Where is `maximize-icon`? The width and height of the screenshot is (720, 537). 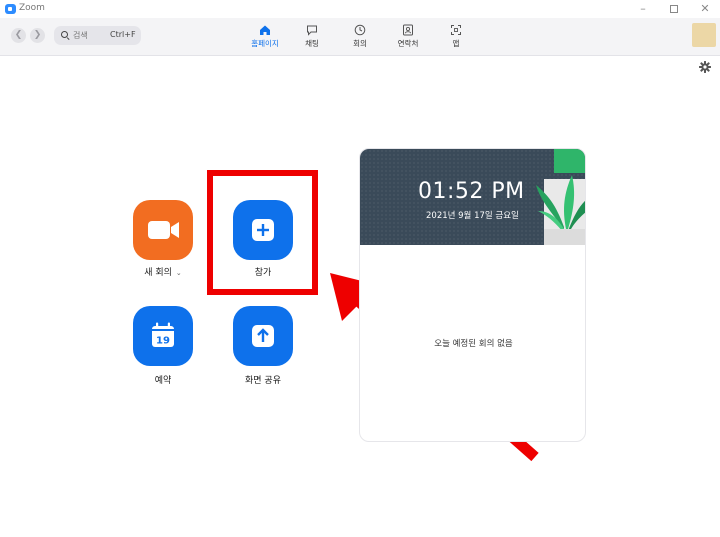 maximize-icon is located at coordinates (674, 9).